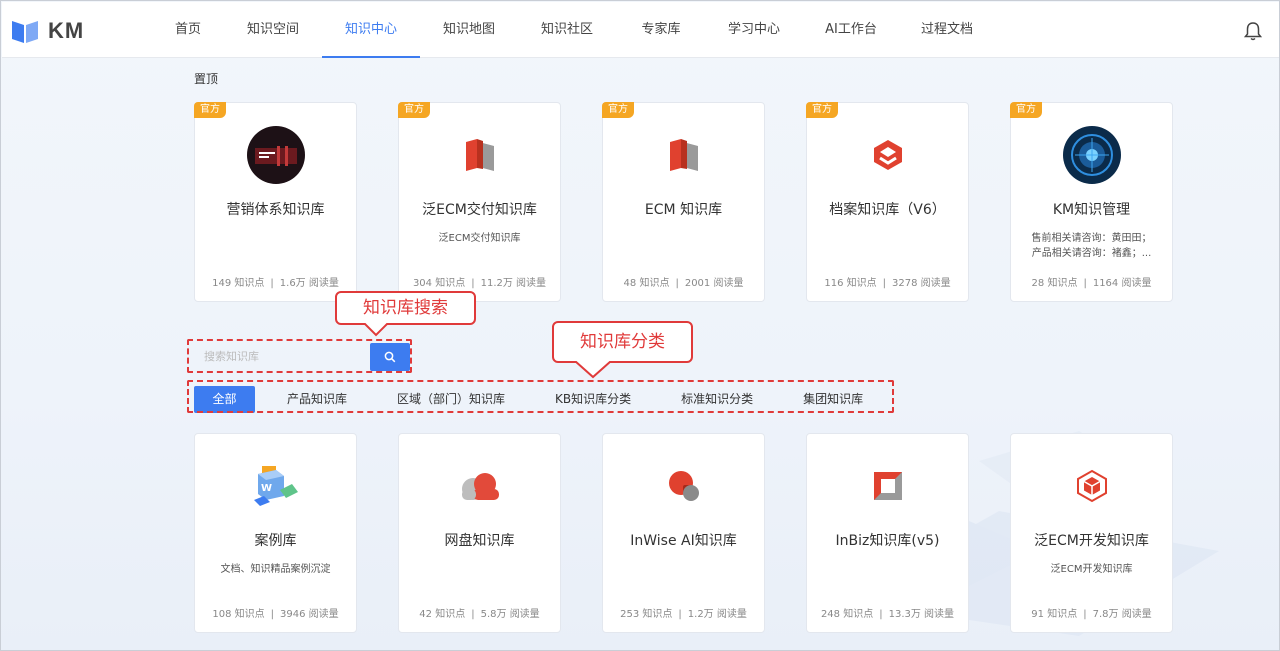 The width and height of the screenshot is (1280, 651). I want to click on card-title: InWise AI知识库, so click(683, 541).